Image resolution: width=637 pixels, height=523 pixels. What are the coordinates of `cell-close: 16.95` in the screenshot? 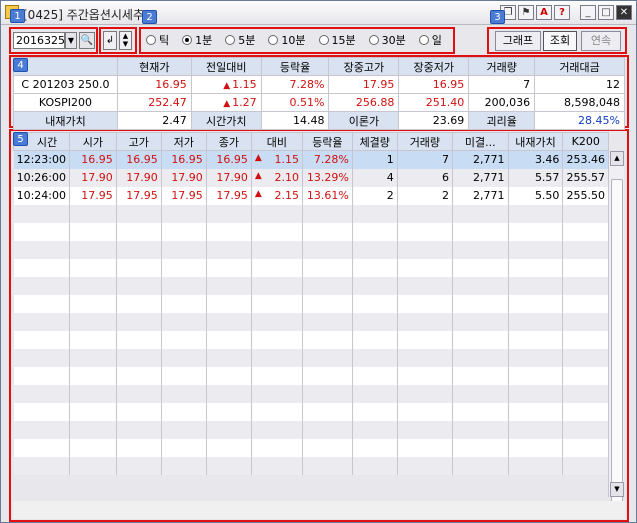 It's located at (229, 159).